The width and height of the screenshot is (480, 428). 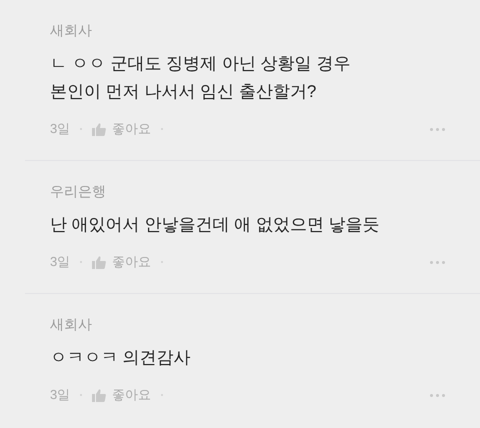 What do you see at coordinates (78, 191) in the screenshot?
I see `comment-author: 우리은행` at bounding box center [78, 191].